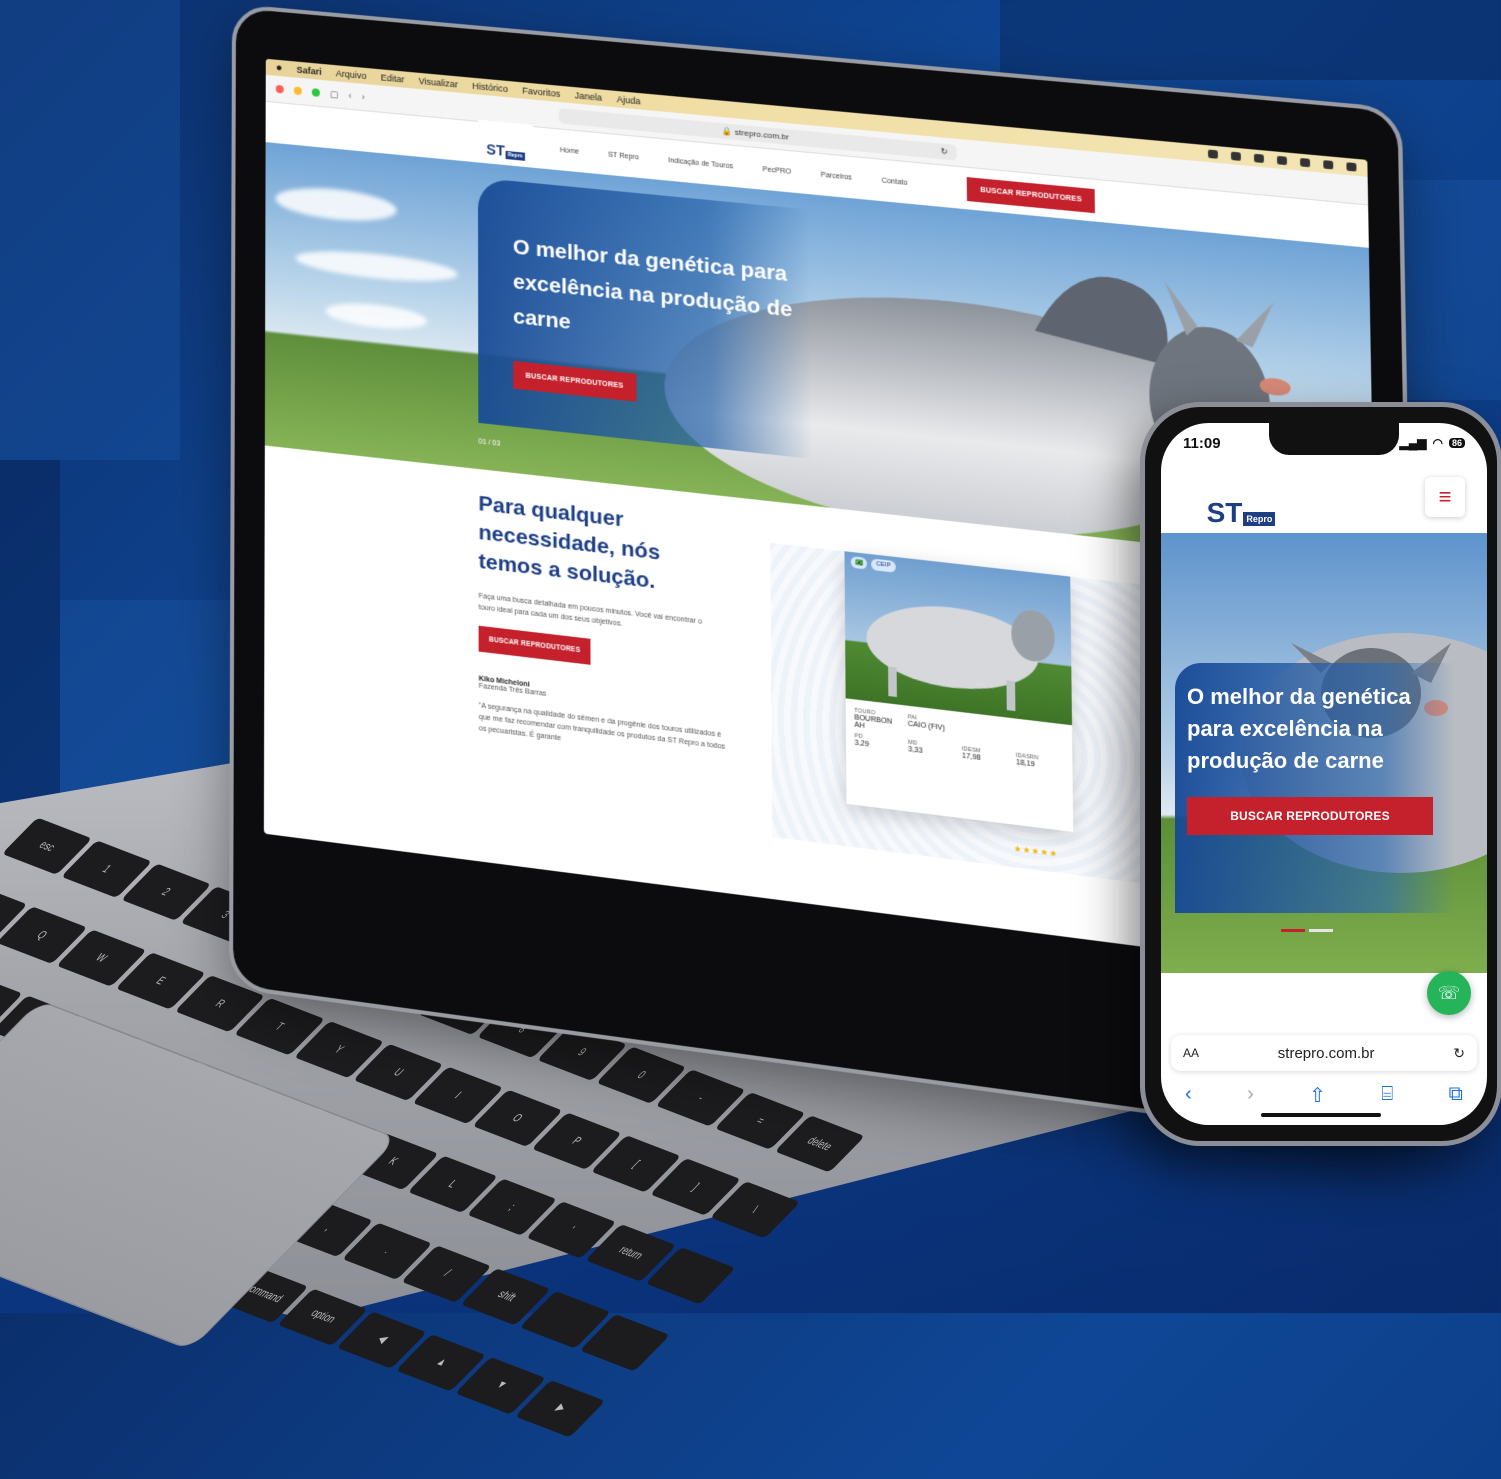 The width and height of the screenshot is (1501, 1479). I want to click on wifi-icon, so click(1305, 162).